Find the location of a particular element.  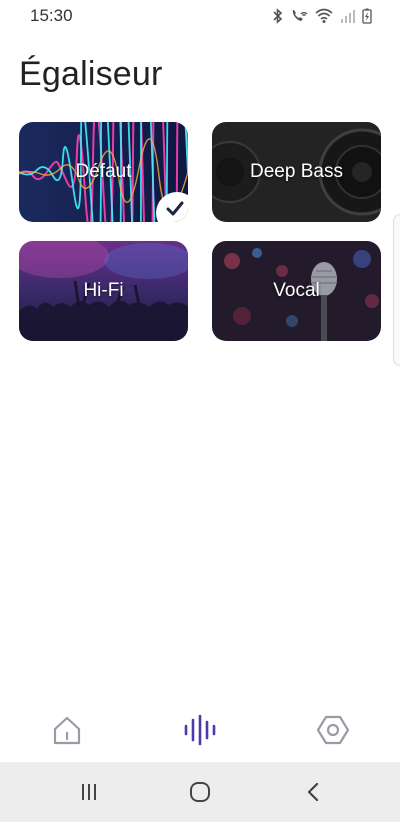

system-nav-bar is located at coordinates (200, 792).